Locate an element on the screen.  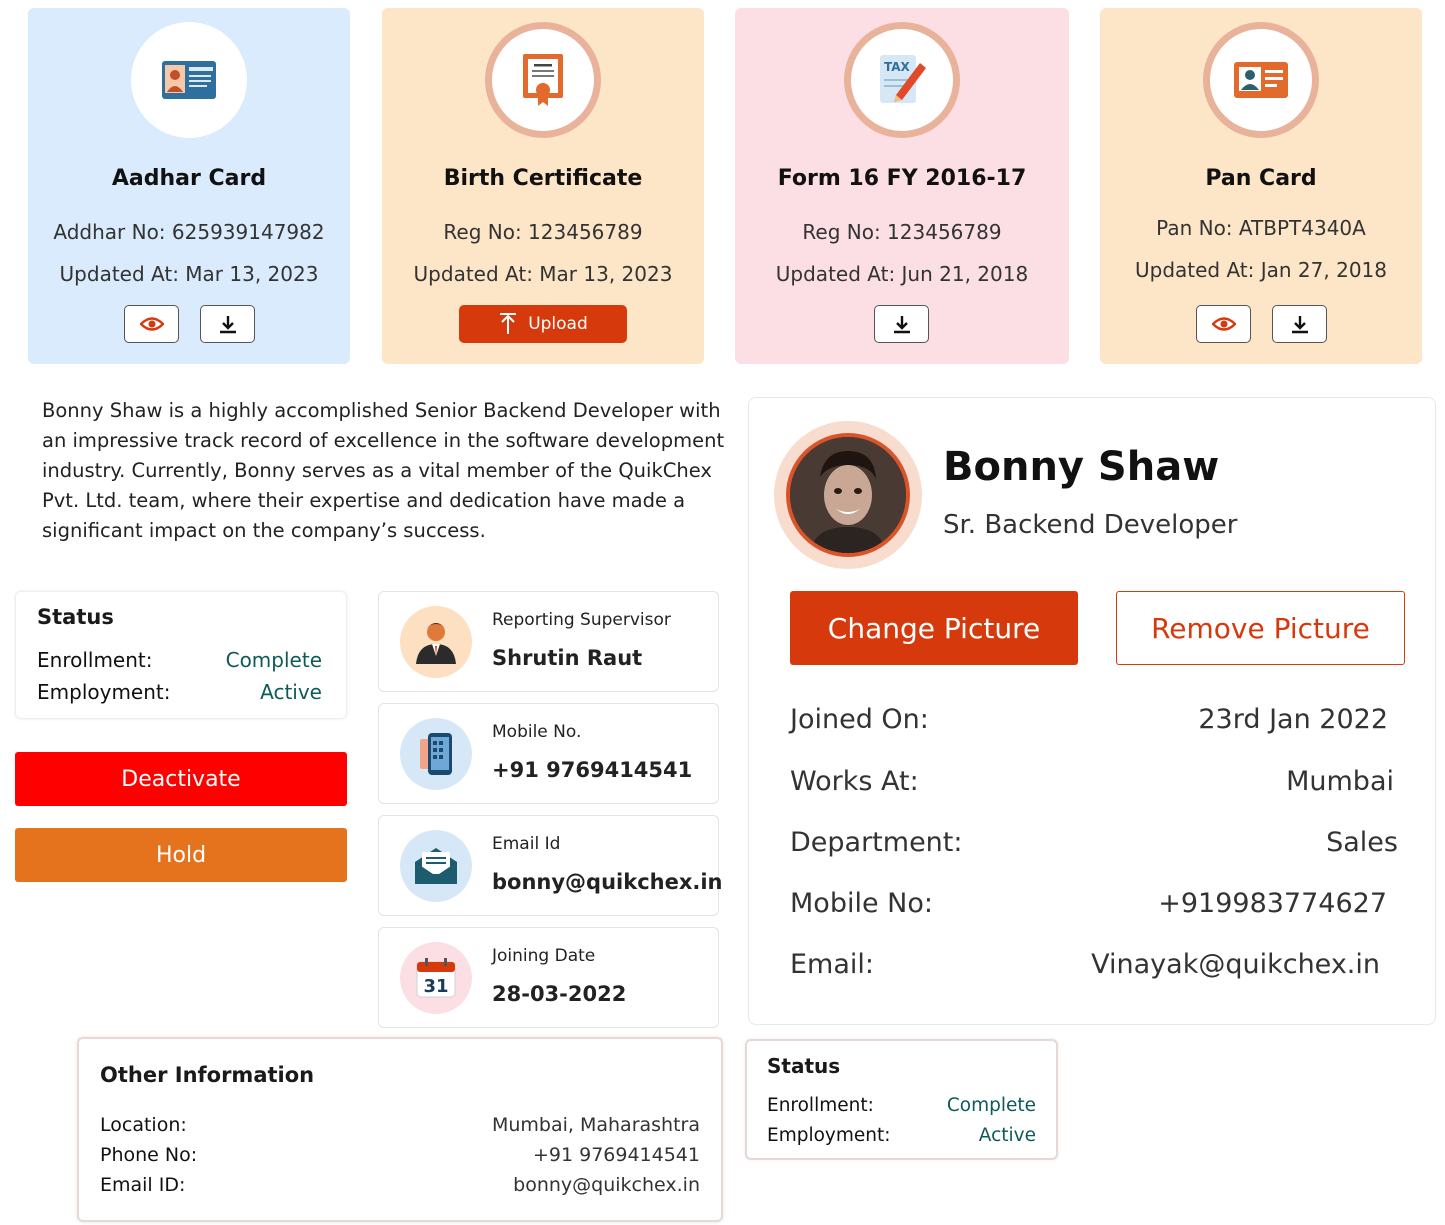
email-label: Email: is located at coordinates (832, 964).